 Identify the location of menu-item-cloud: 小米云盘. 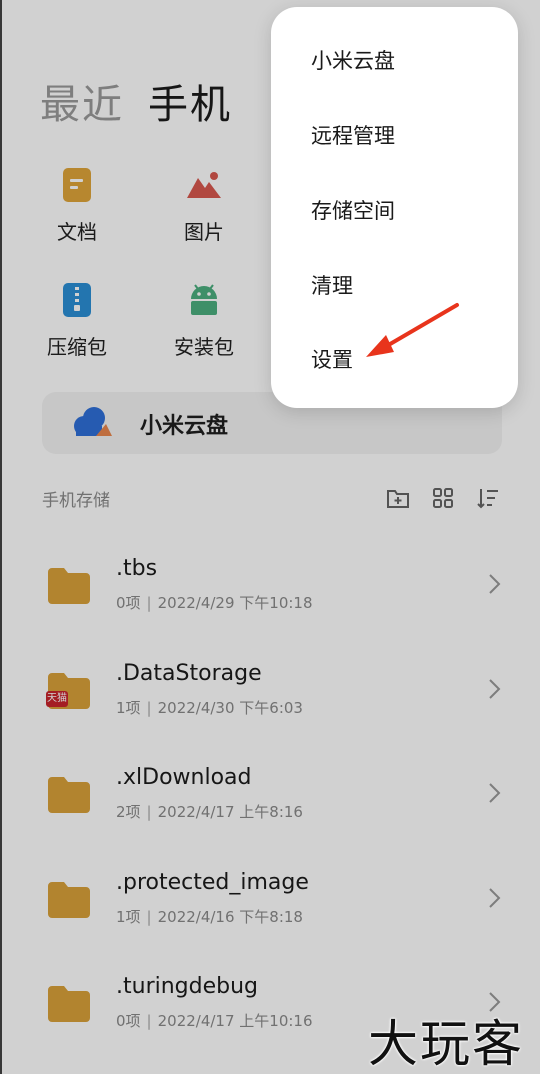
(353, 60).